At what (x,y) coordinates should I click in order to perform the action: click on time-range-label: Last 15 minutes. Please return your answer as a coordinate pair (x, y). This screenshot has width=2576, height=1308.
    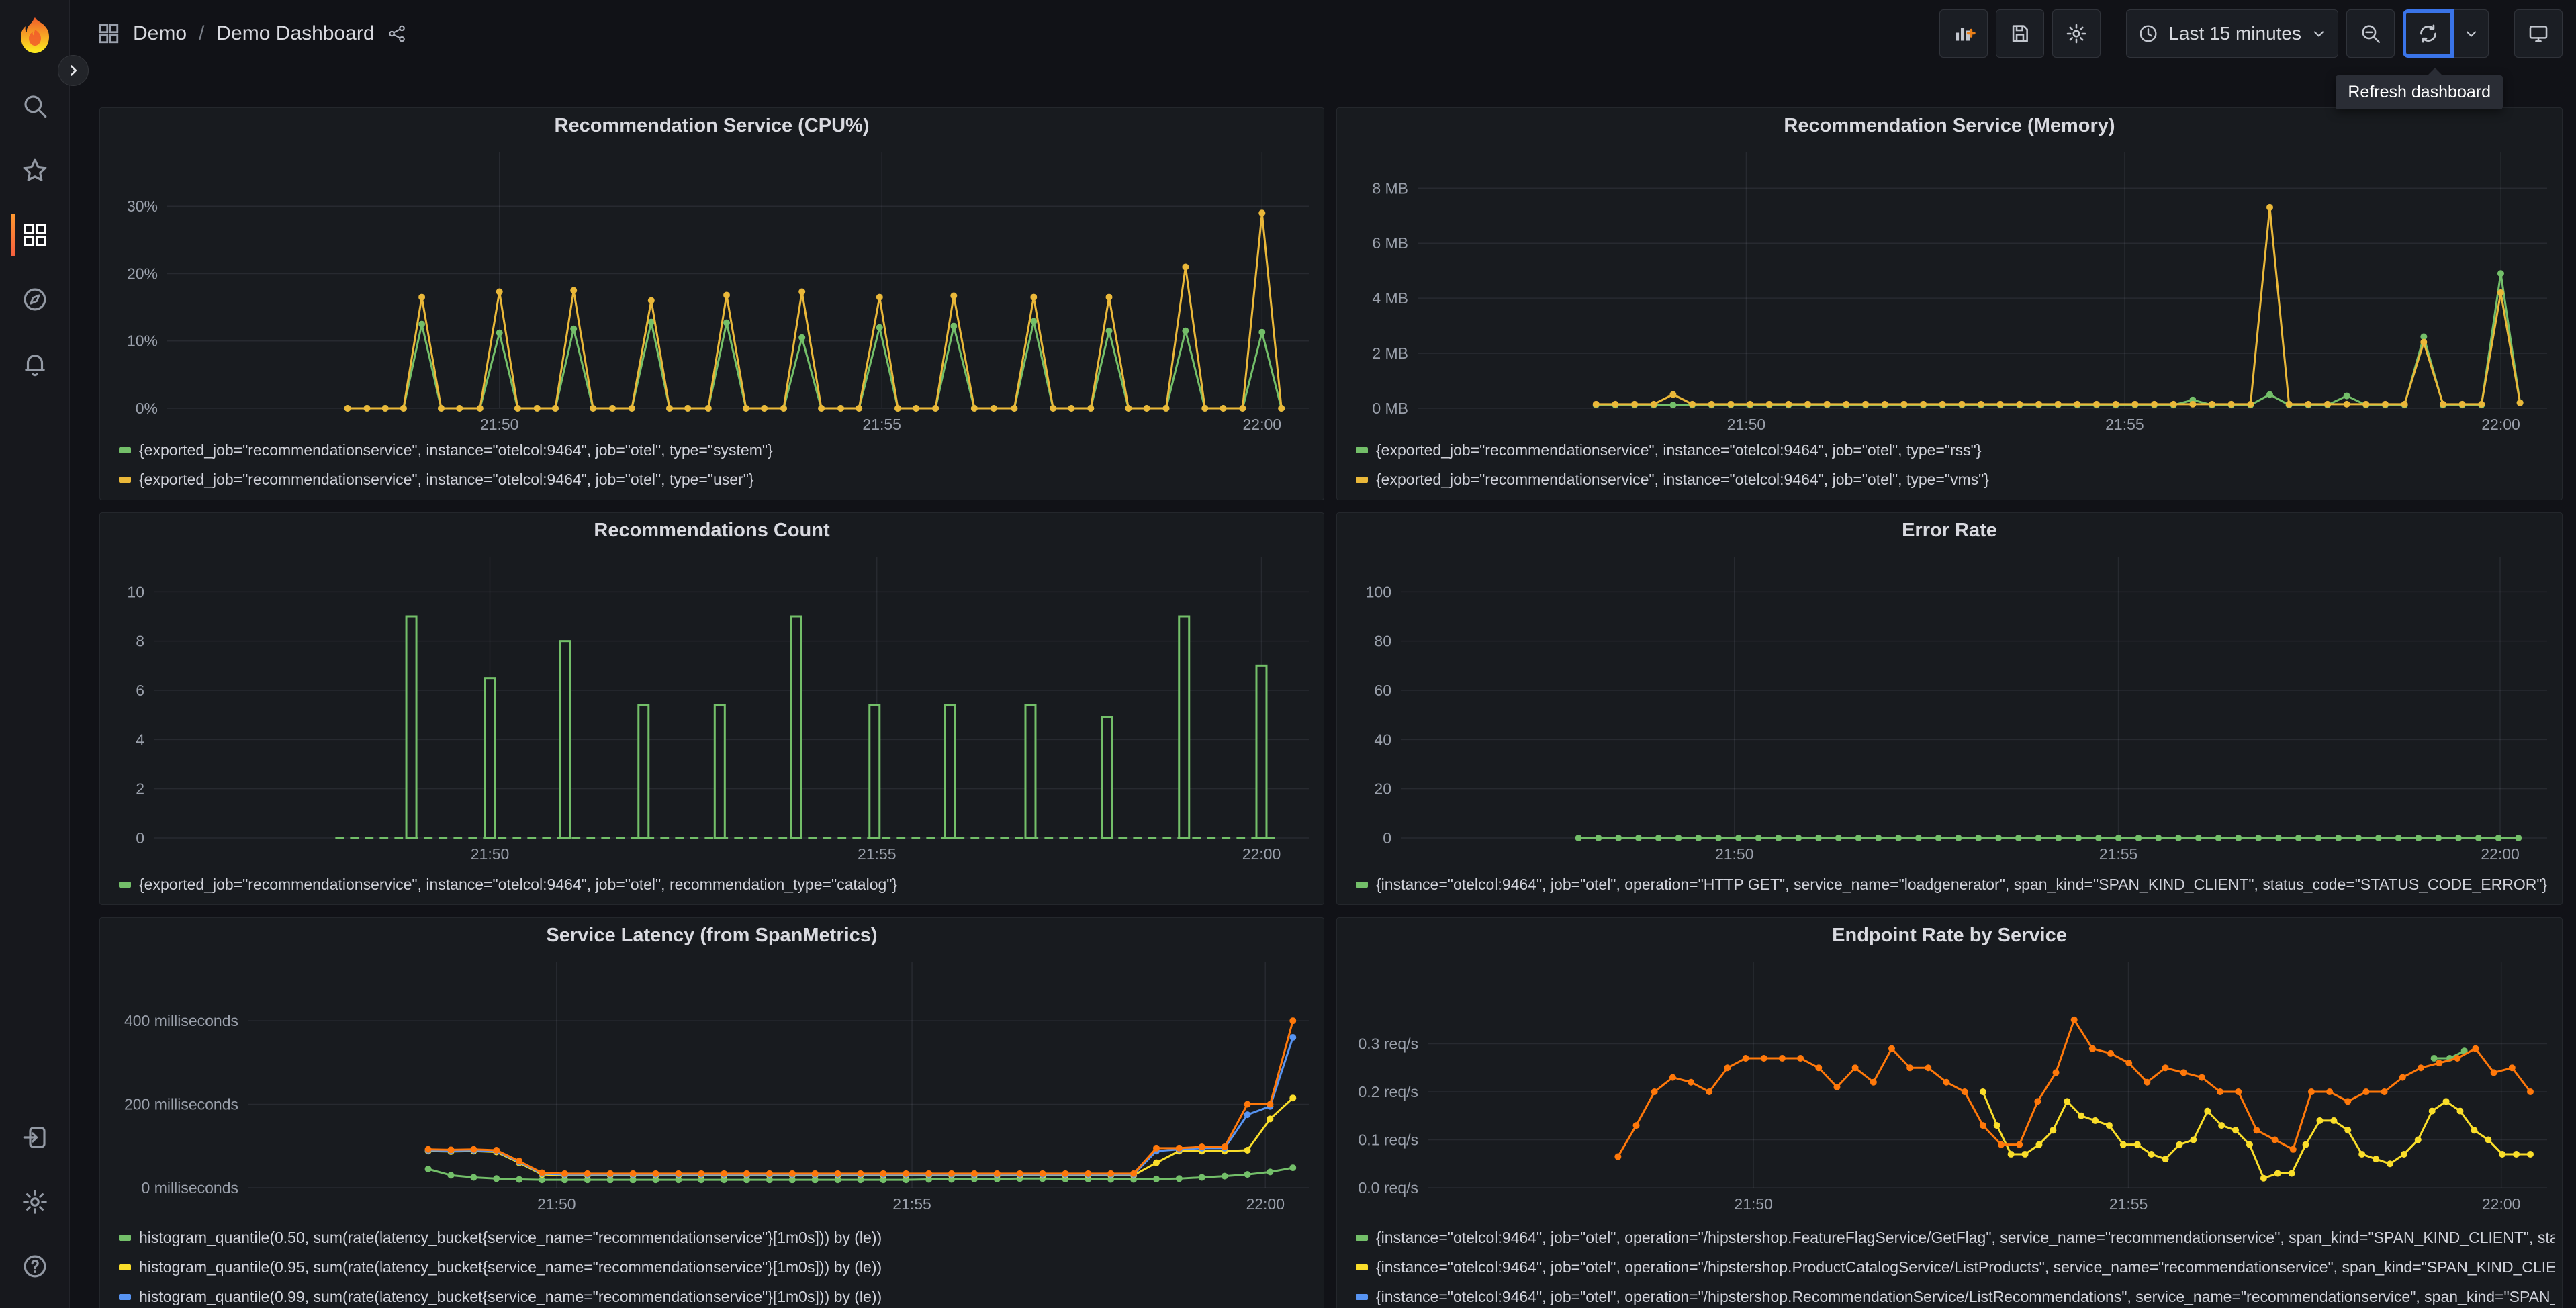
    Looking at the image, I should click on (2234, 33).